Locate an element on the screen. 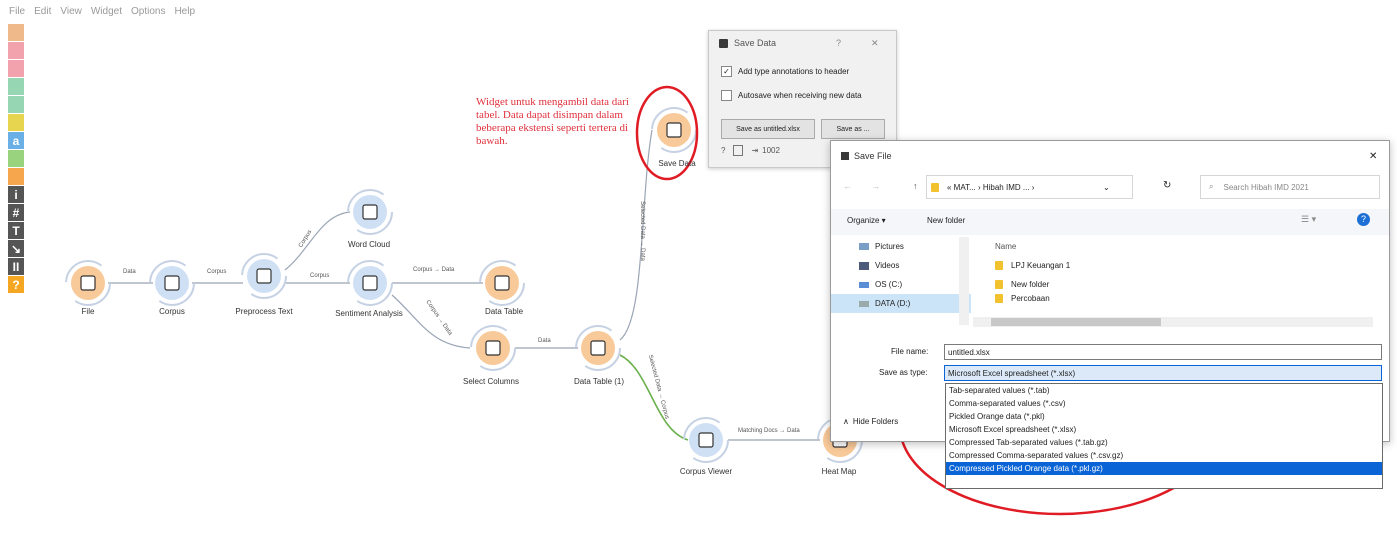 This screenshot has height=556, width=1397. scroll-thumb is located at coordinates (1076, 322).